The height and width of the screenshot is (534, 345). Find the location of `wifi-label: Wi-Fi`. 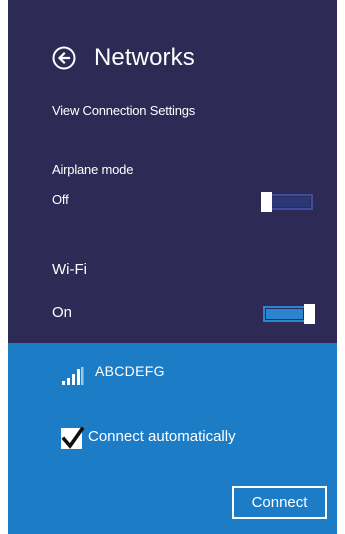

wifi-label: Wi-Fi is located at coordinates (69, 269).